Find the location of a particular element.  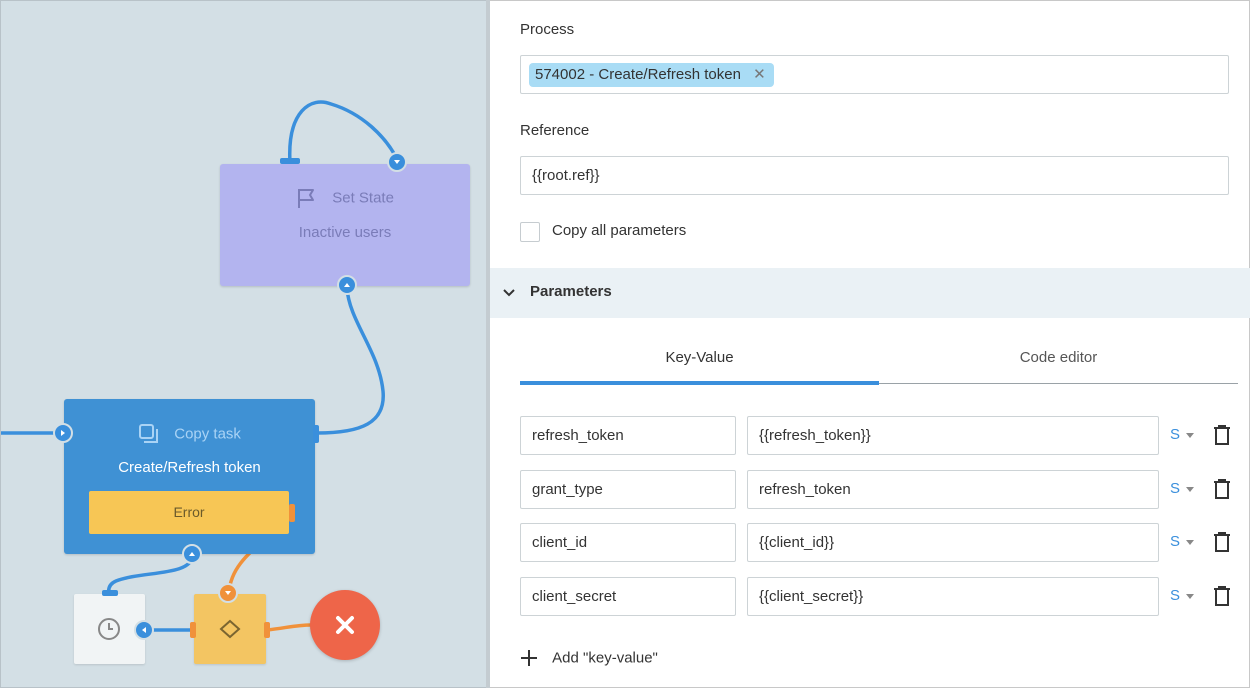

error-branch: Error is located at coordinates (189, 512).